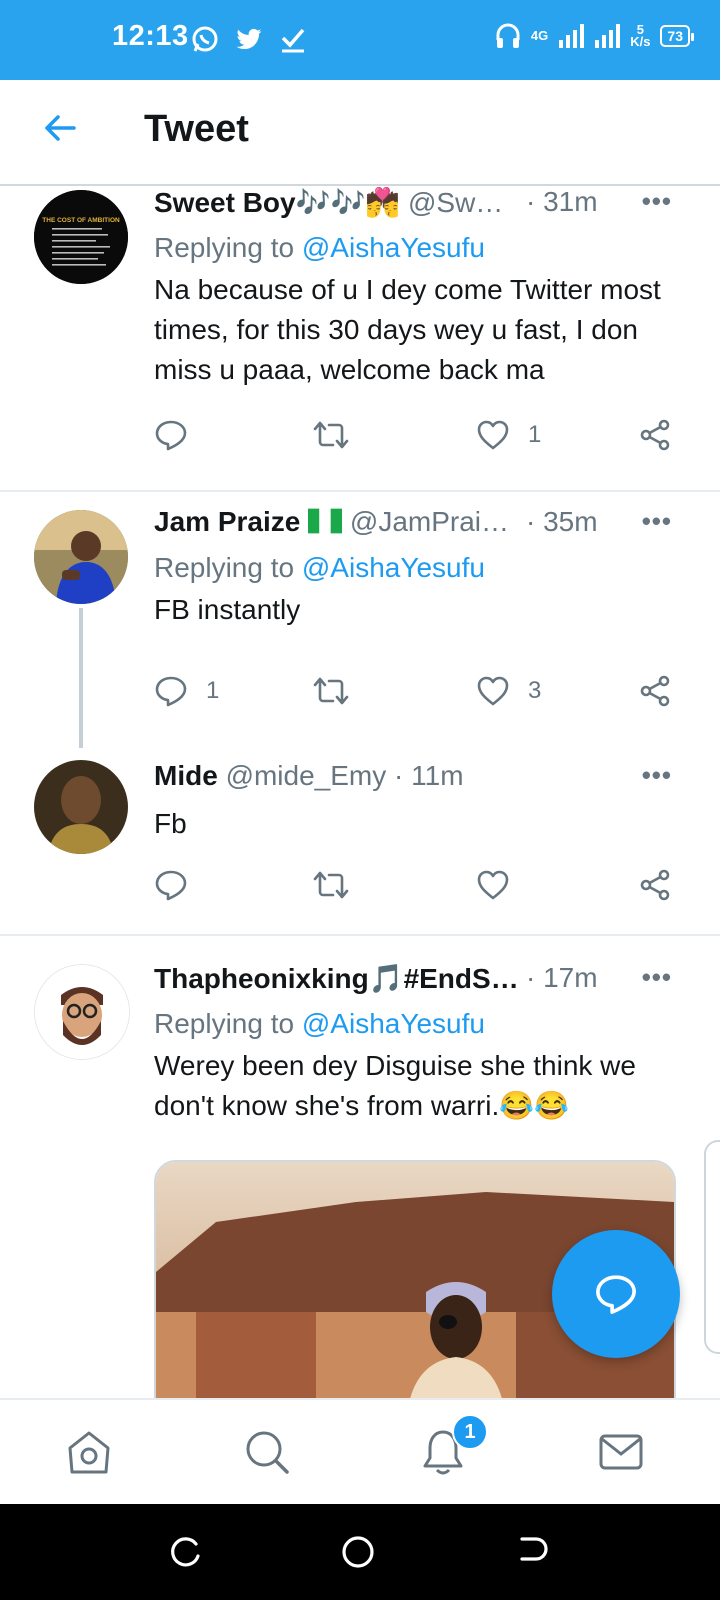 This screenshot has height=1600, width=720. Describe the element at coordinates (386, 978) in the screenshot. I see `name-emoji: 🎵` at that location.